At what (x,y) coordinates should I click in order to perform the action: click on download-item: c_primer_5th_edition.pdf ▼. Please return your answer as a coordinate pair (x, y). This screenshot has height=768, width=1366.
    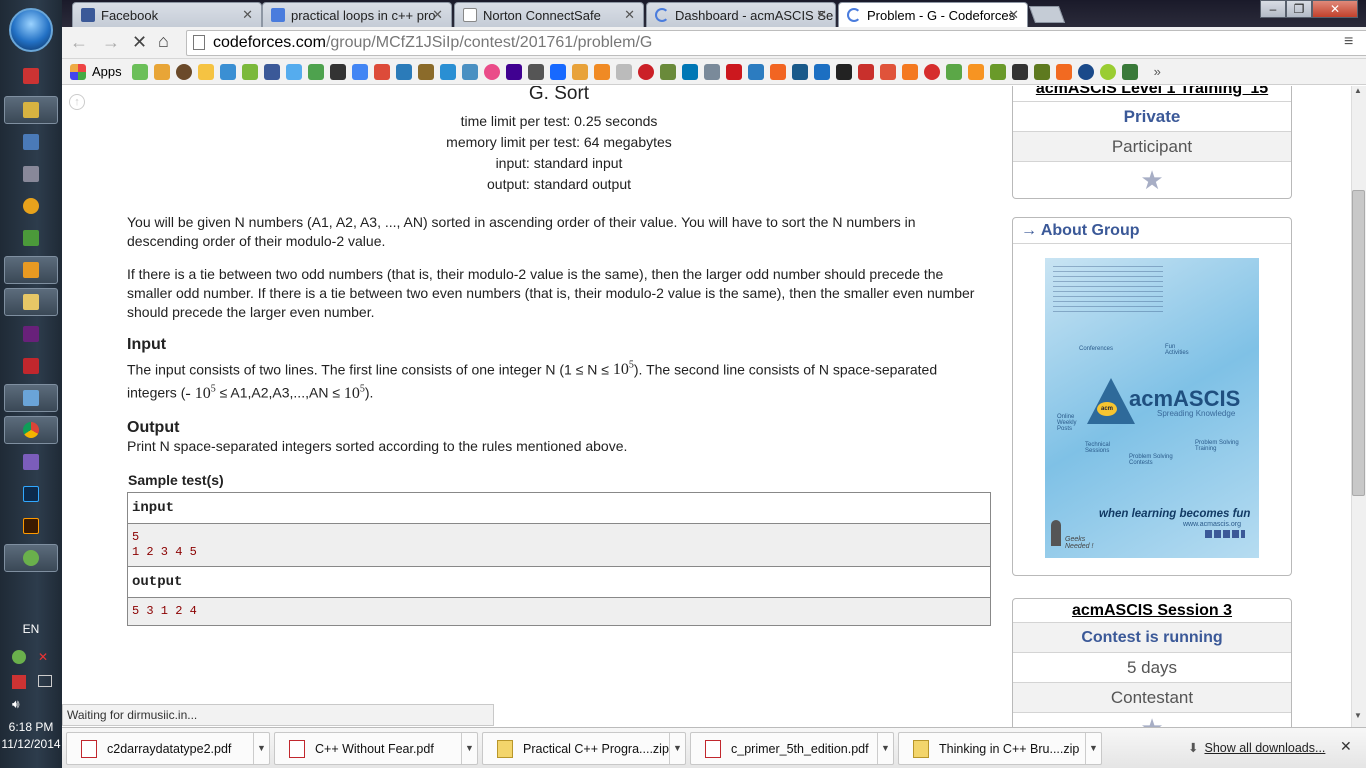
    Looking at the image, I should click on (792, 748).